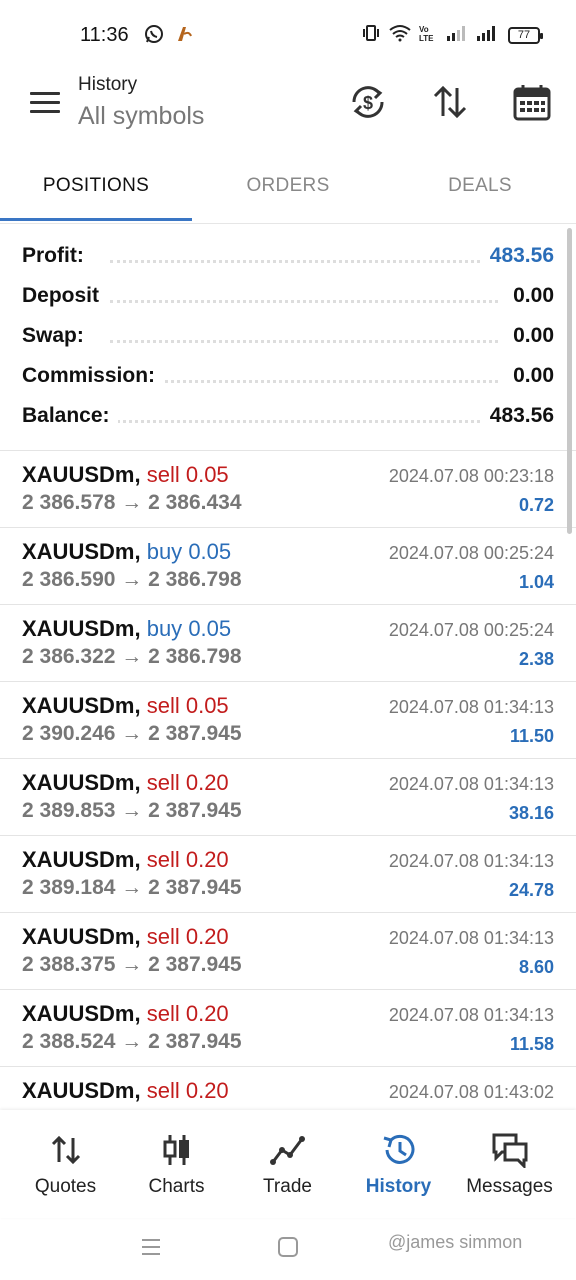 The height and width of the screenshot is (1280, 576). What do you see at coordinates (536, 582) in the screenshot?
I see `position-profit: 1.04` at bounding box center [536, 582].